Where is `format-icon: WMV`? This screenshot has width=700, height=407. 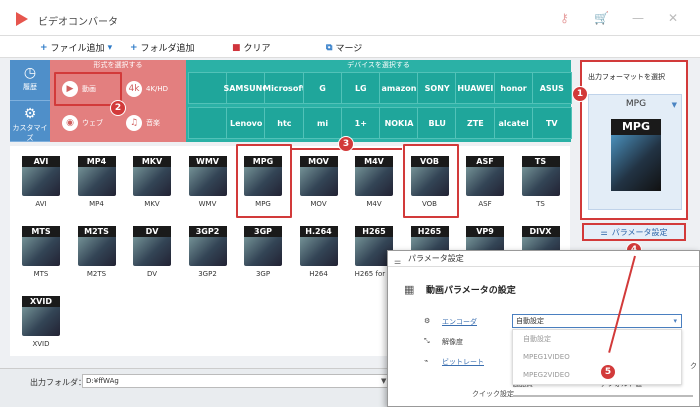
format-icon: WMV is located at coordinates (207, 176).